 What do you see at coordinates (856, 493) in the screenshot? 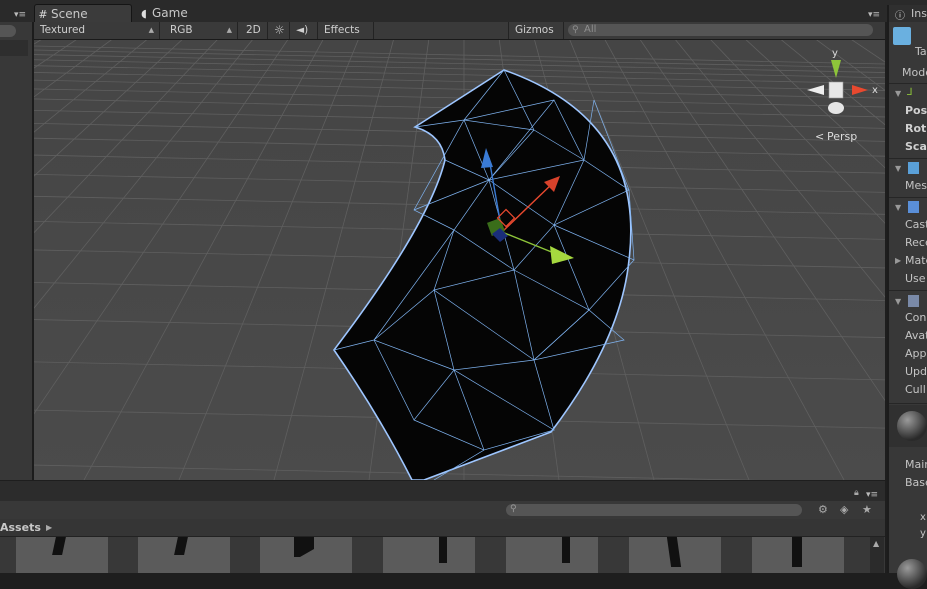
I see `lock-icon: 🔒︎` at bounding box center [856, 493].